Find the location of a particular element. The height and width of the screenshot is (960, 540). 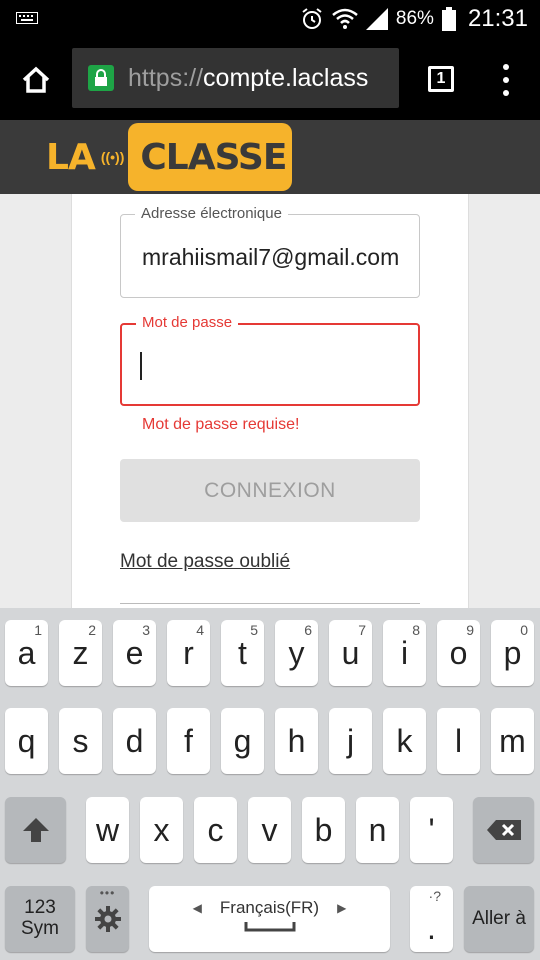

home-button is located at coordinates (36, 80).